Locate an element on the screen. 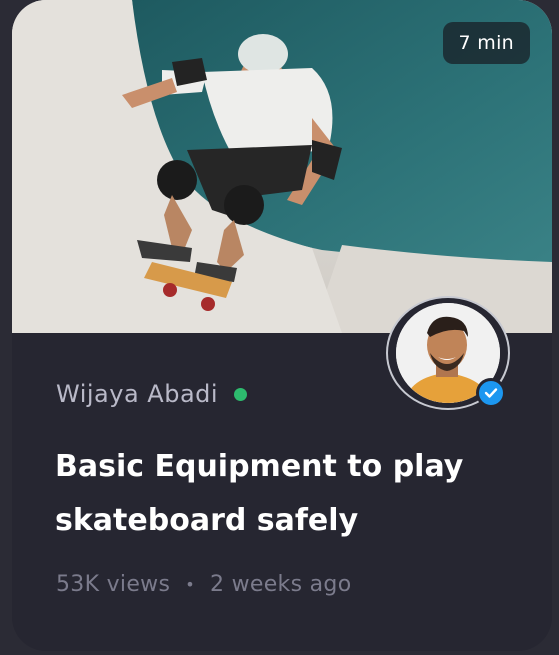 This screenshot has width=559, height=655. duration-badge: 7 min is located at coordinates (486, 43).